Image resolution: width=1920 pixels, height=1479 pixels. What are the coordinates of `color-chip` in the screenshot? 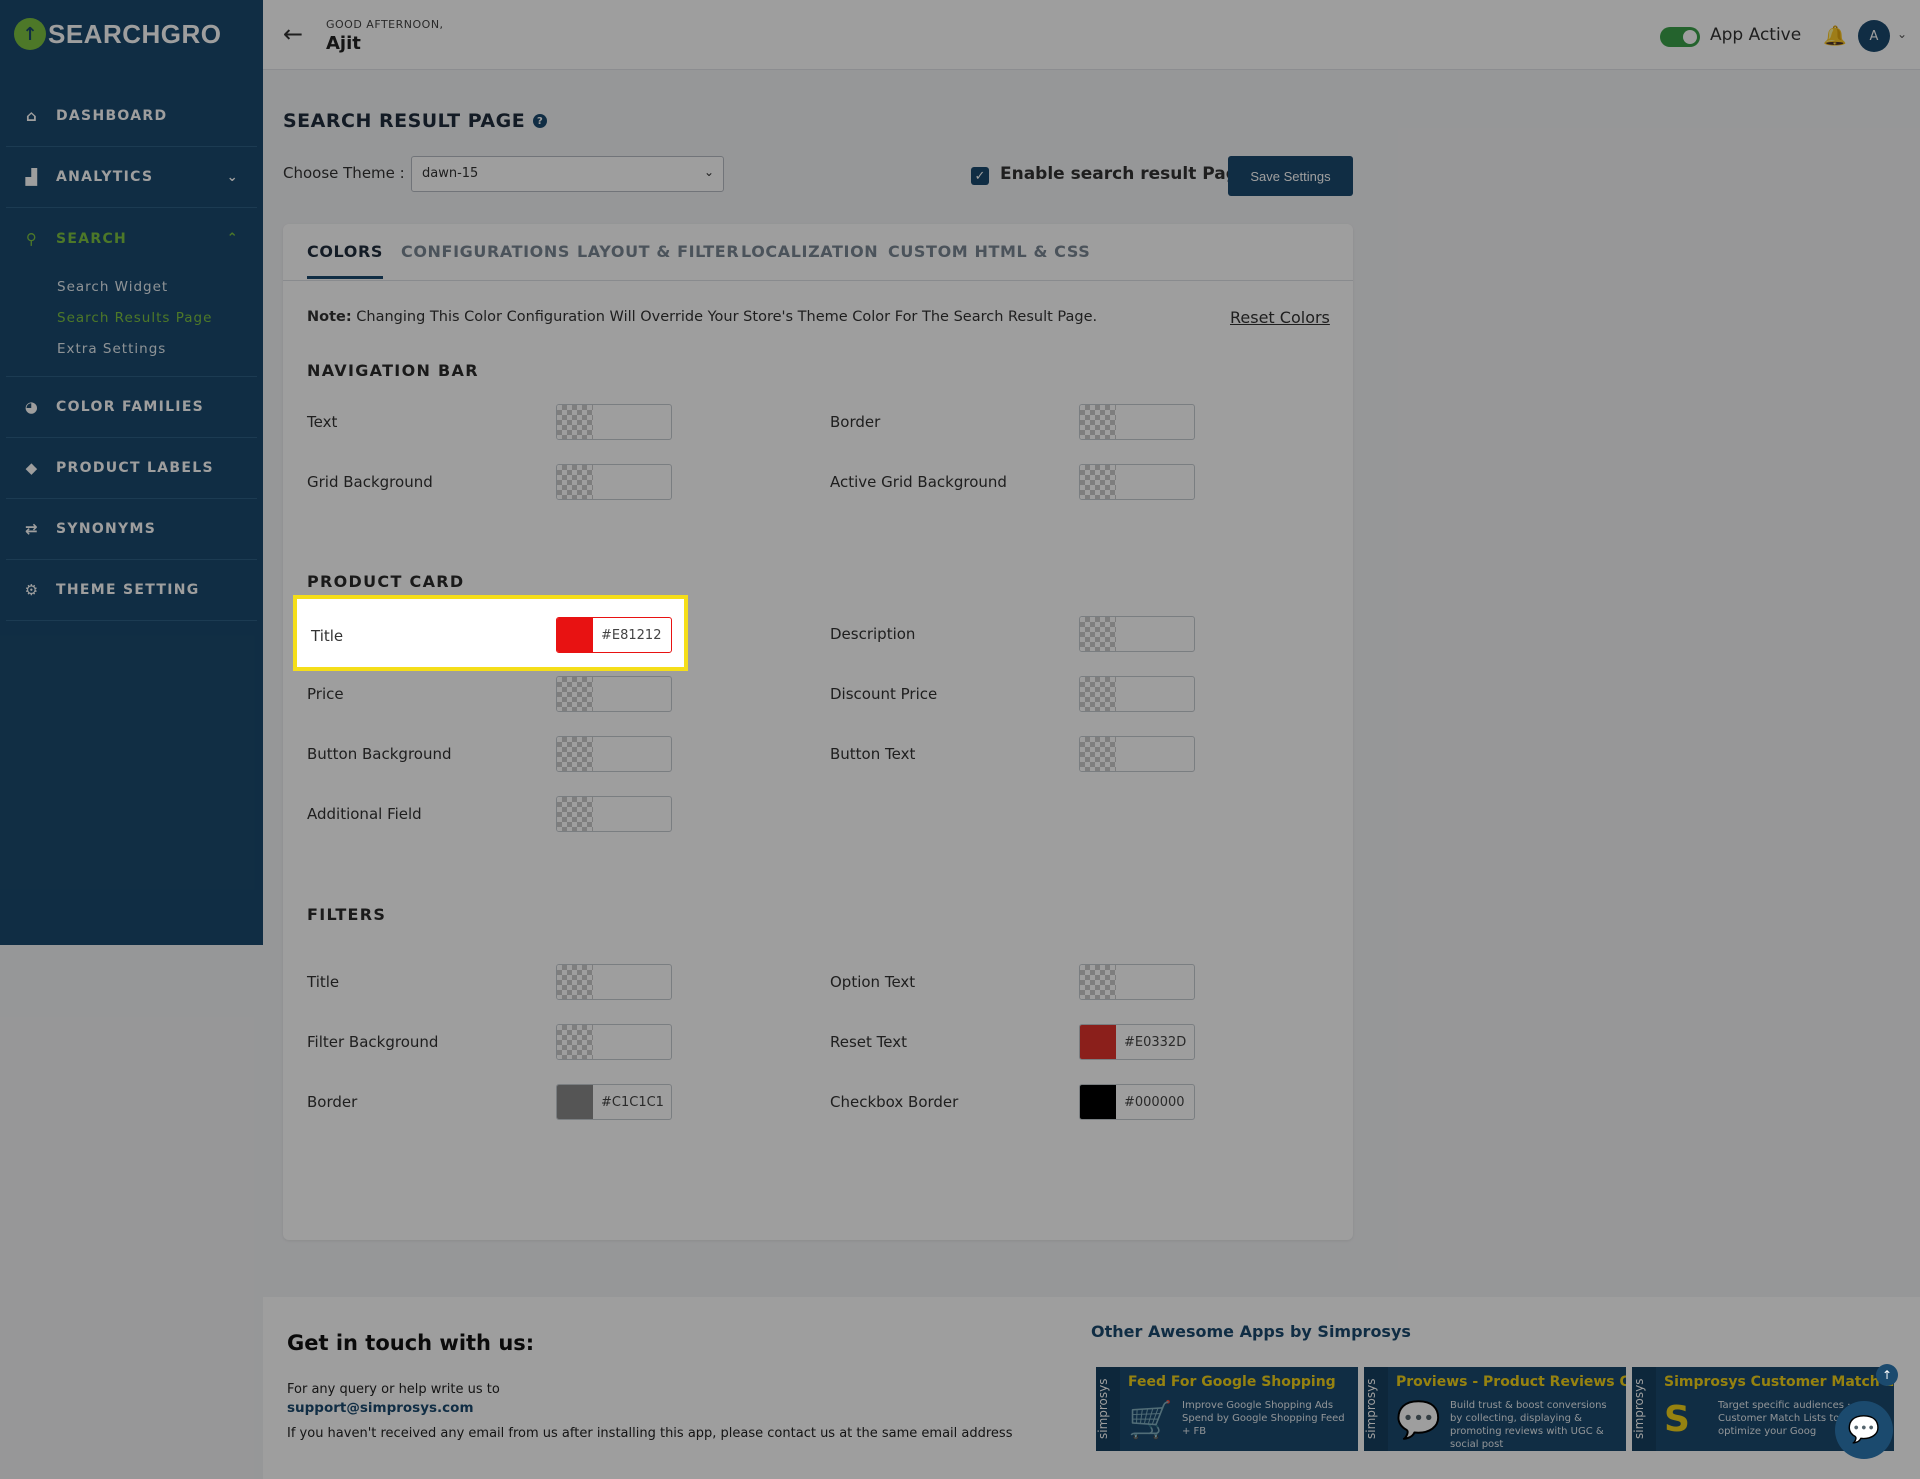 It's located at (575, 635).